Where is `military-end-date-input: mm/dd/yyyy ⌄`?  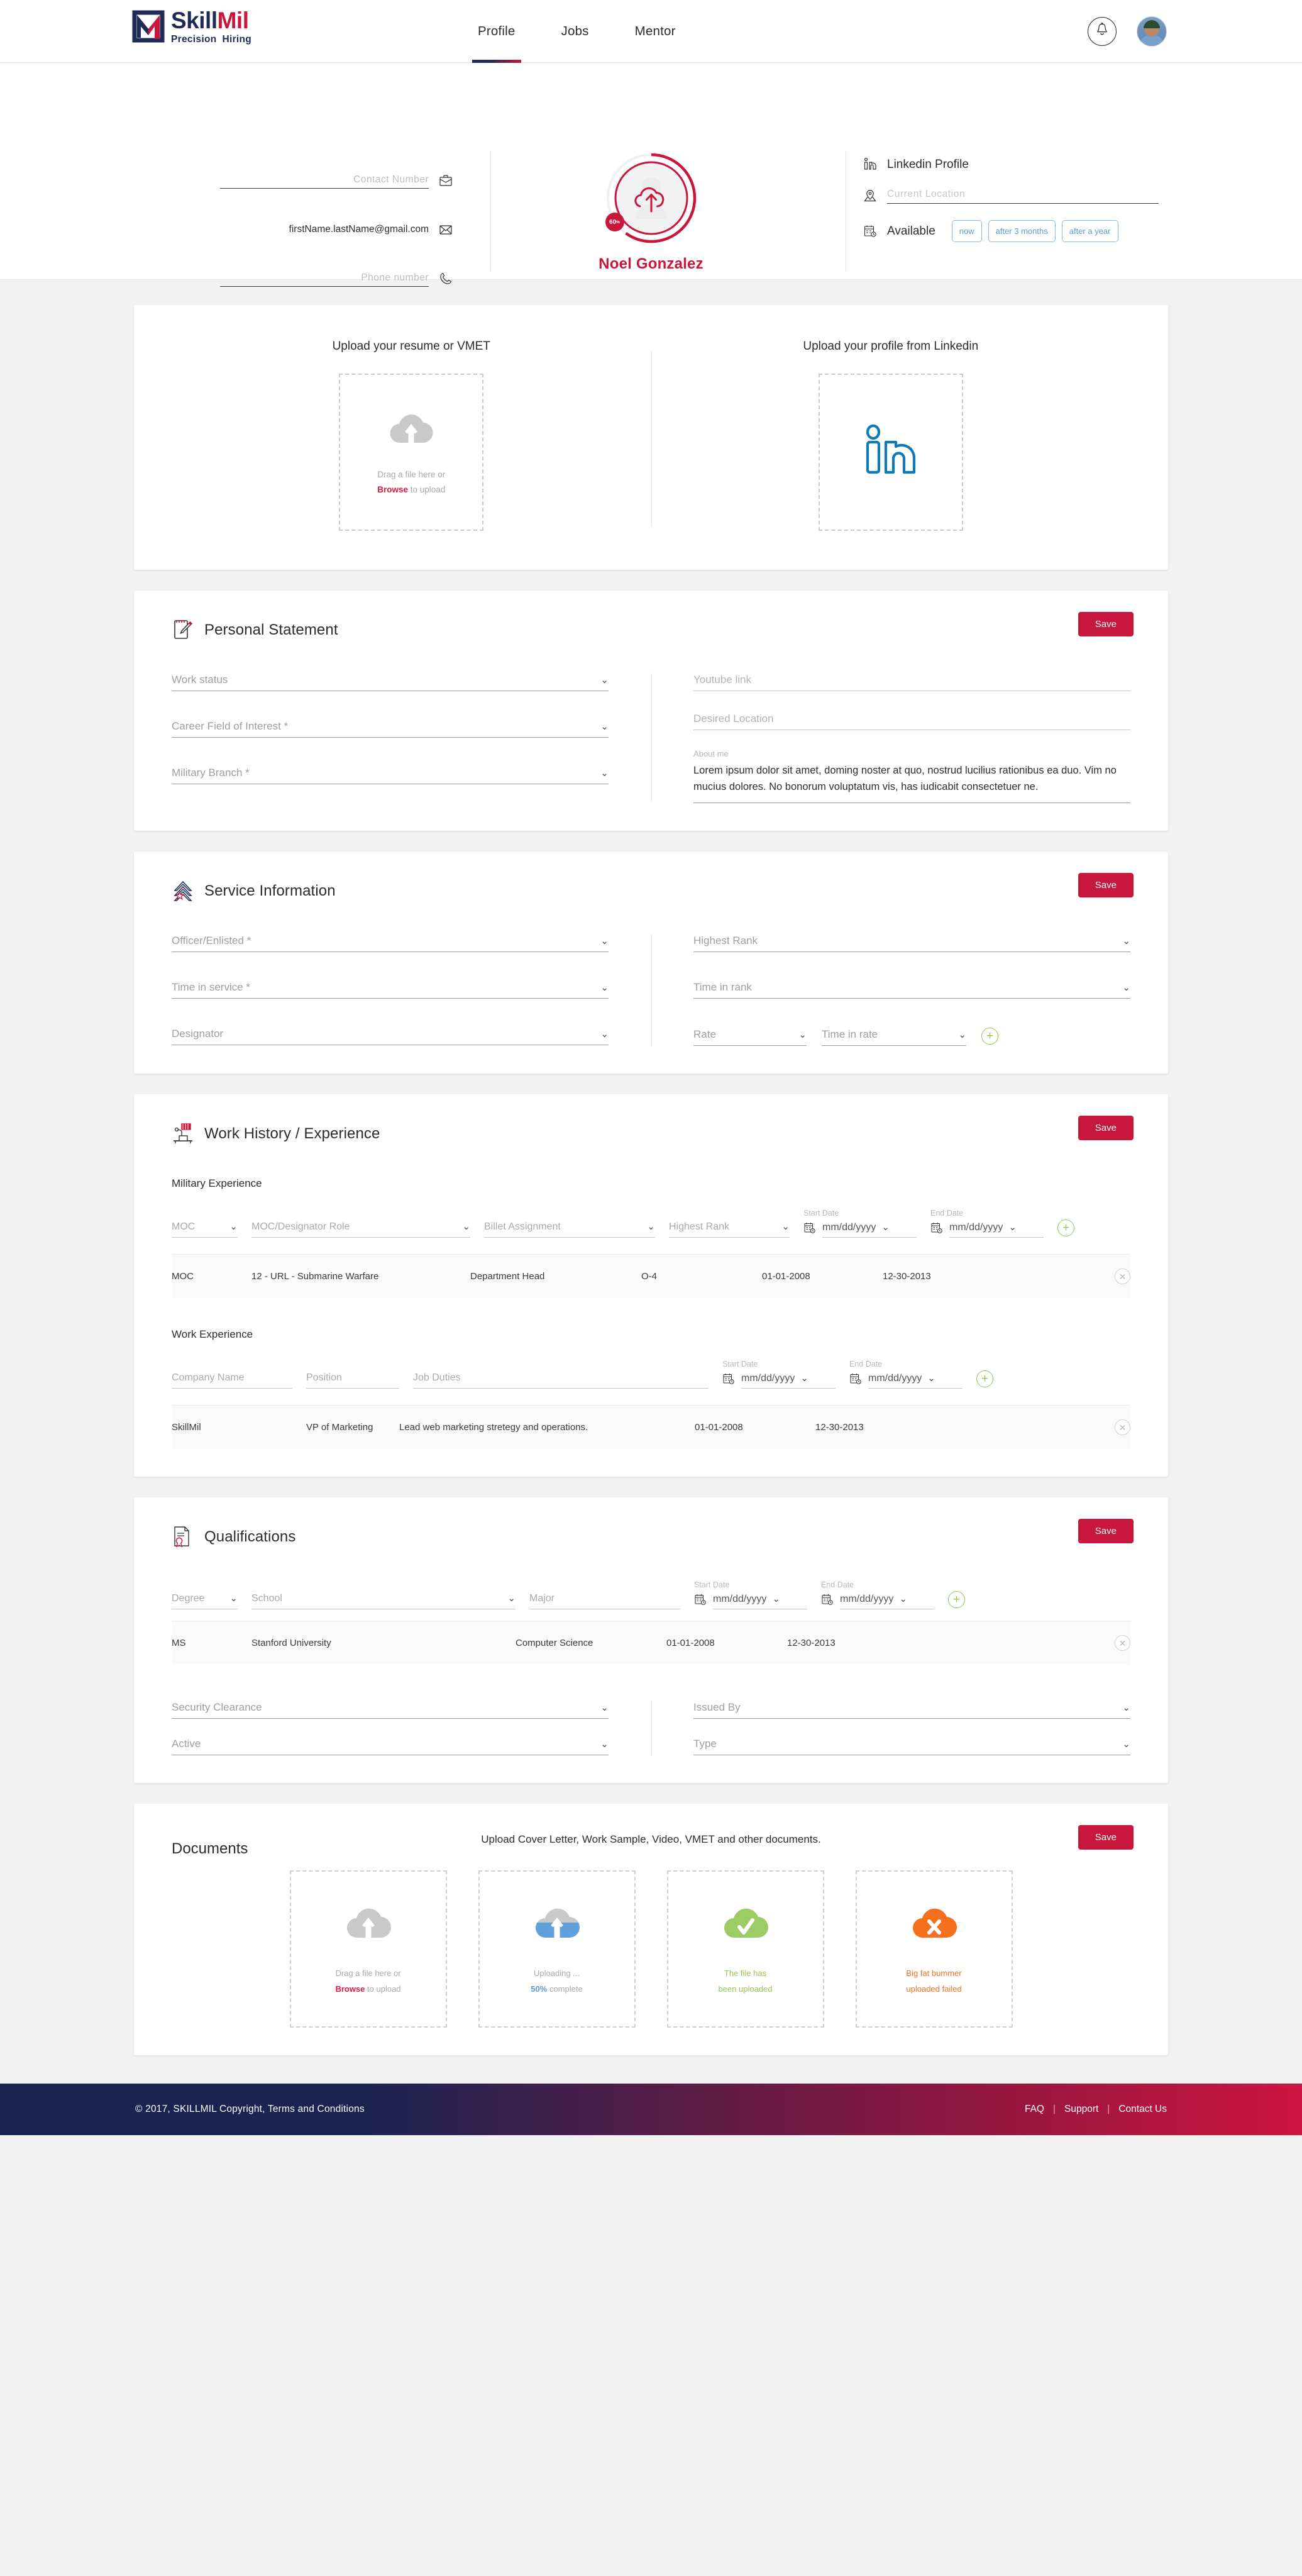 military-end-date-input: mm/dd/yyyy ⌄ is located at coordinates (996, 1230).